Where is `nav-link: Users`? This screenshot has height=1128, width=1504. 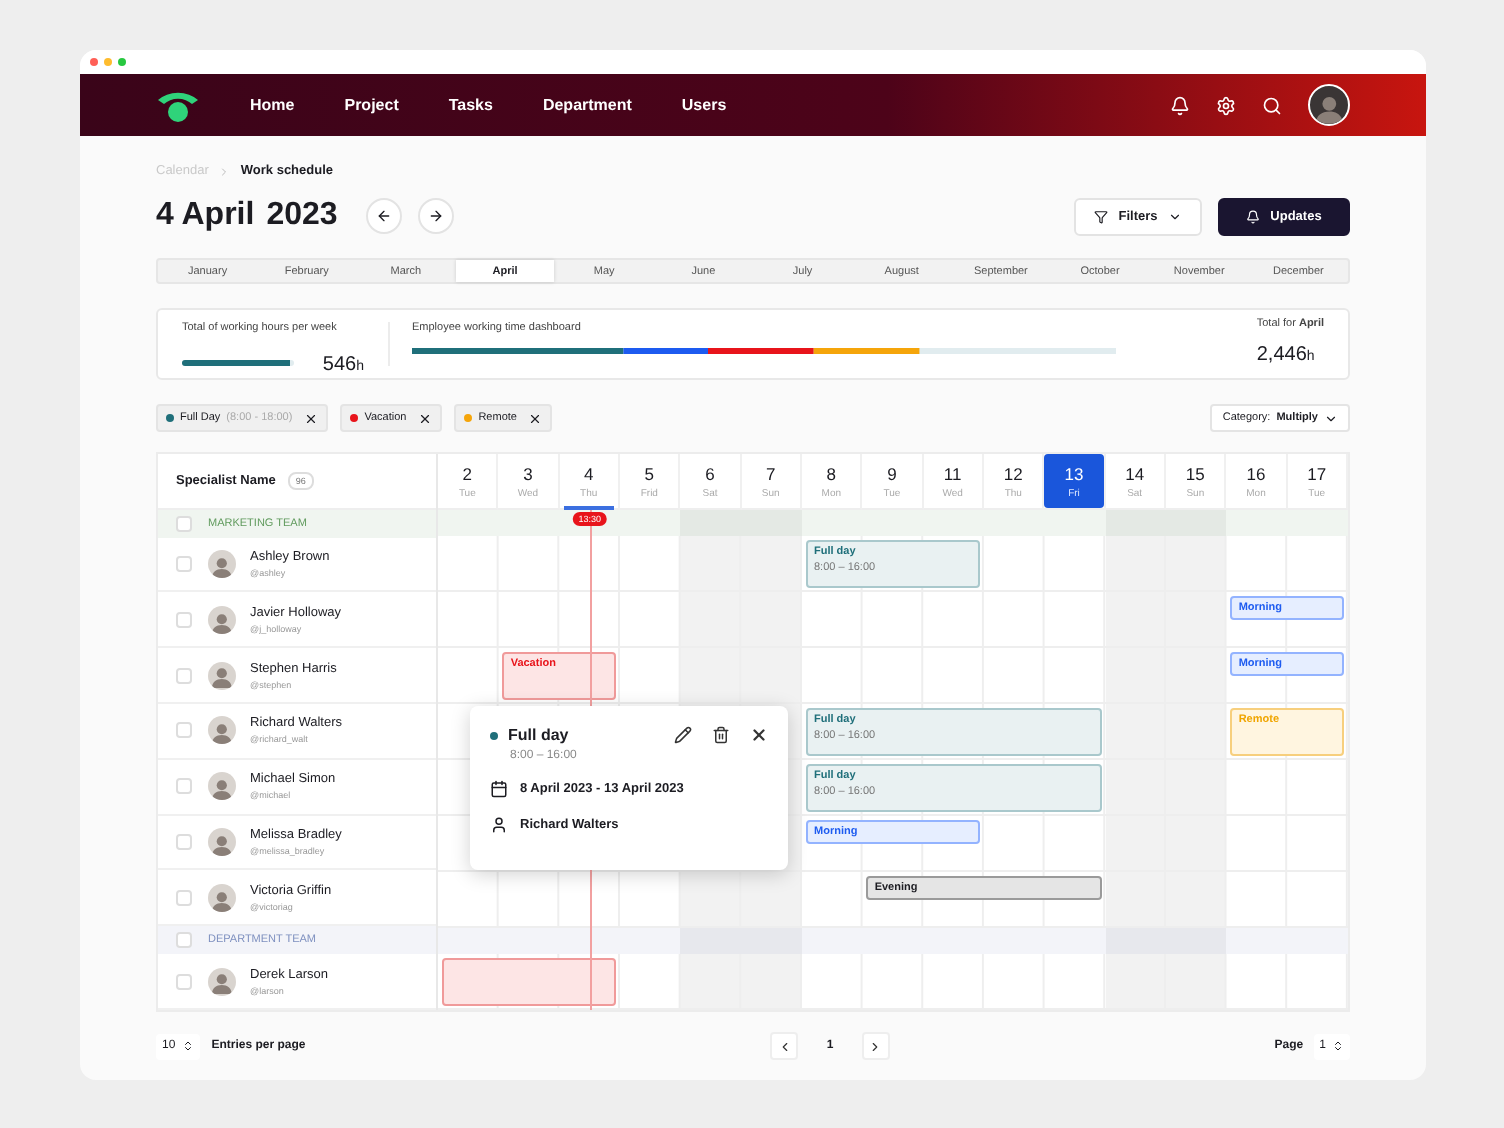 nav-link: Users is located at coordinates (704, 105).